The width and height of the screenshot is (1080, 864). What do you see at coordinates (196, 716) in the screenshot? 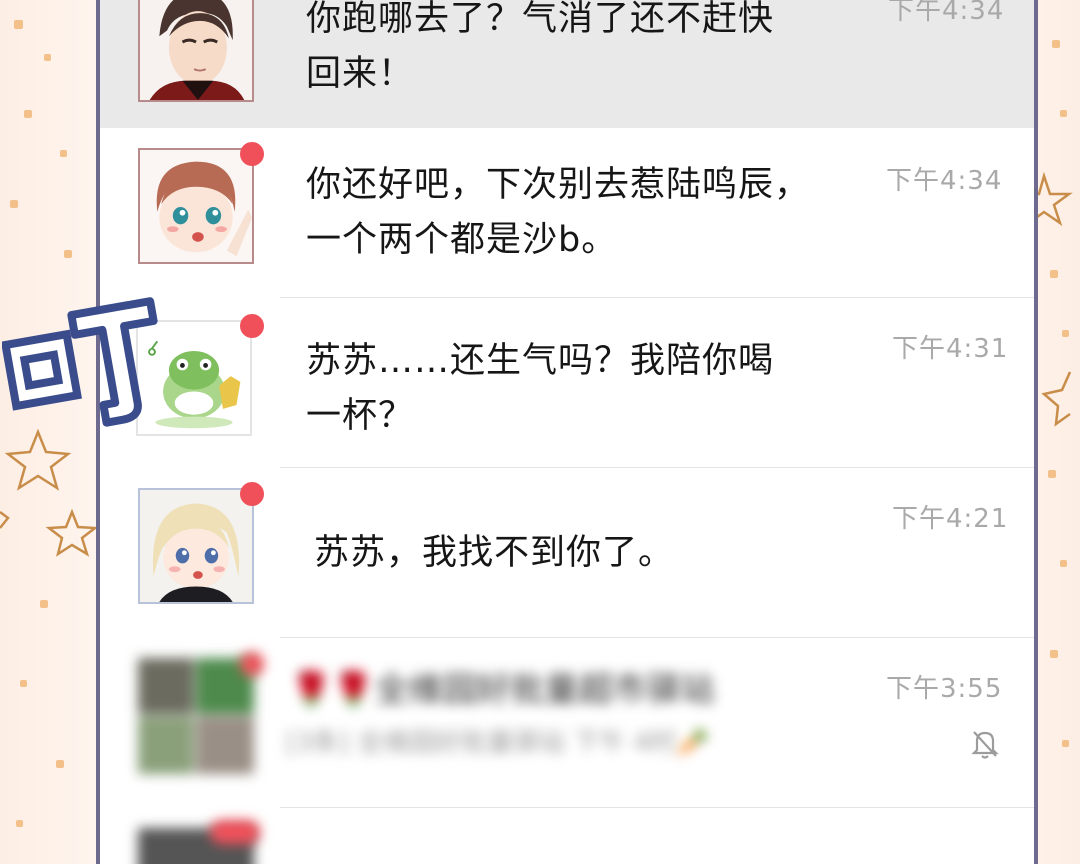
I see `group-avatar` at bounding box center [196, 716].